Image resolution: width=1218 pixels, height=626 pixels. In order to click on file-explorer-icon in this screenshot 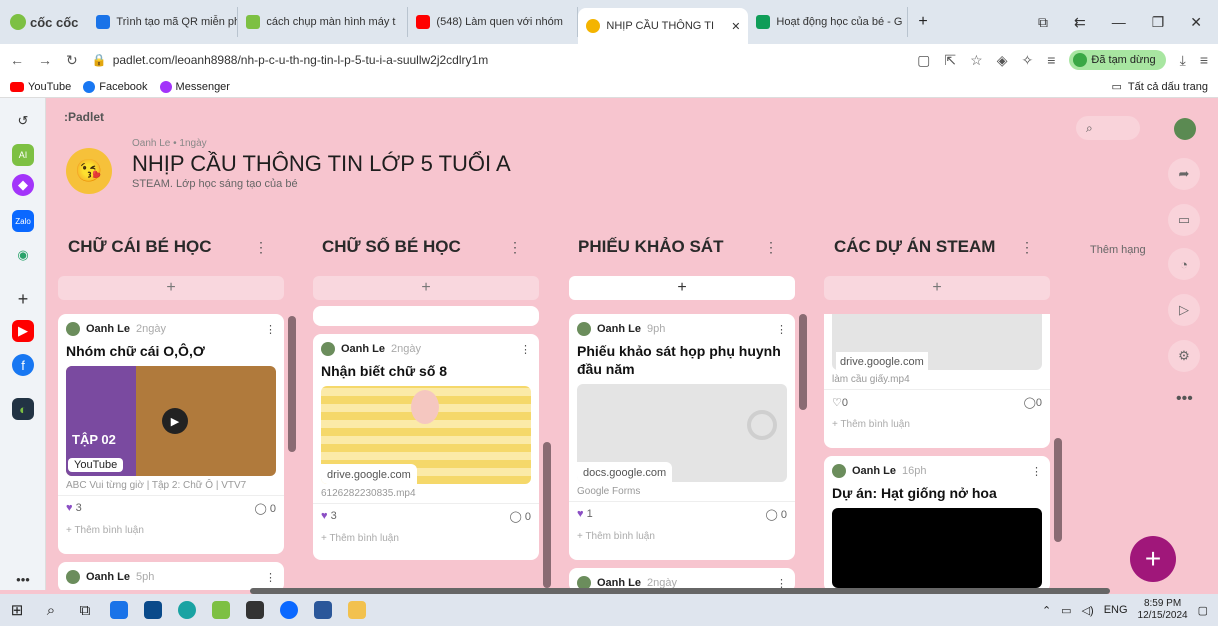, I will do `click(357, 610)`.